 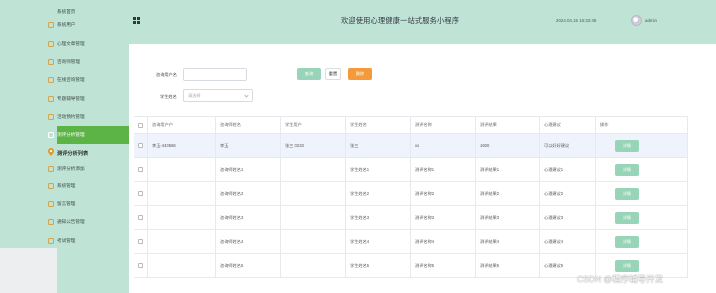 What do you see at coordinates (66, 240) in the screenshot?
I see `sidebar-item-label: 考试管理` at bounding box center [66, 240].